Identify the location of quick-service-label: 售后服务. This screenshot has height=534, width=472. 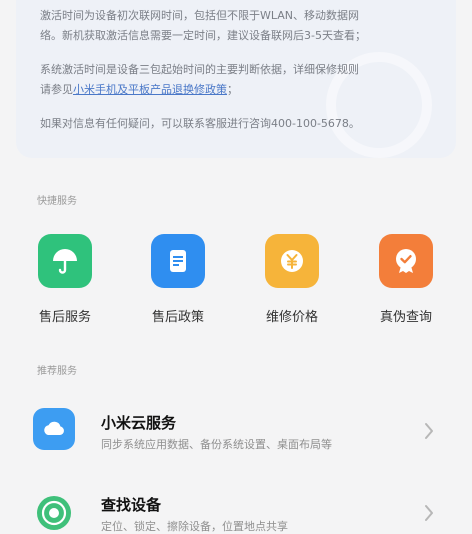
(64, 317).